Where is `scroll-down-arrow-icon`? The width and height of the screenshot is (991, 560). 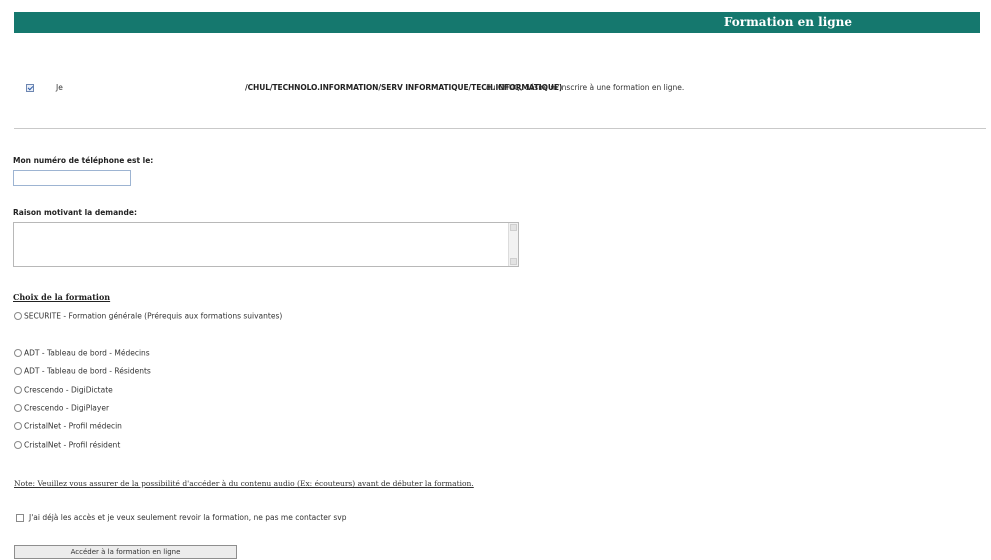
scroll-down-arrow-icon is located at coordinates (513, 261).